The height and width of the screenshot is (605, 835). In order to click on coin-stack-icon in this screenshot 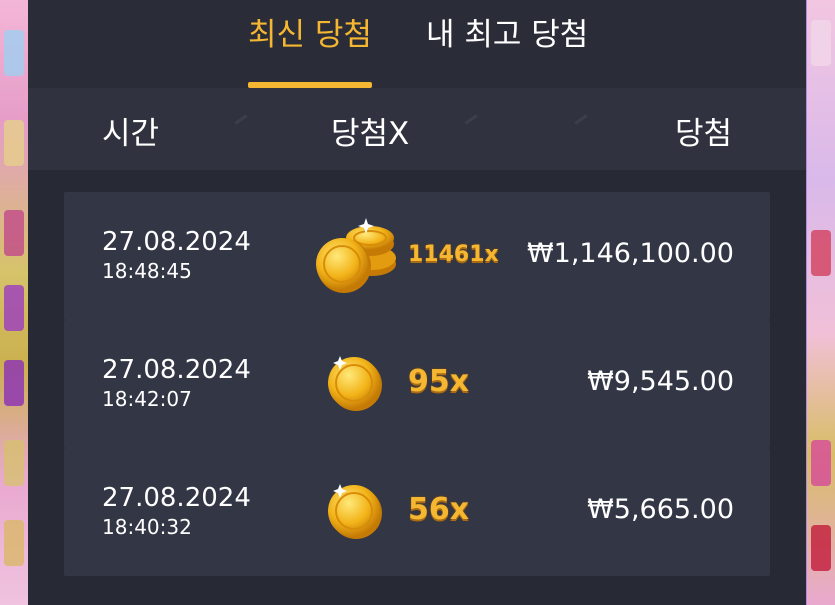, I will do `click(357, 256)`.